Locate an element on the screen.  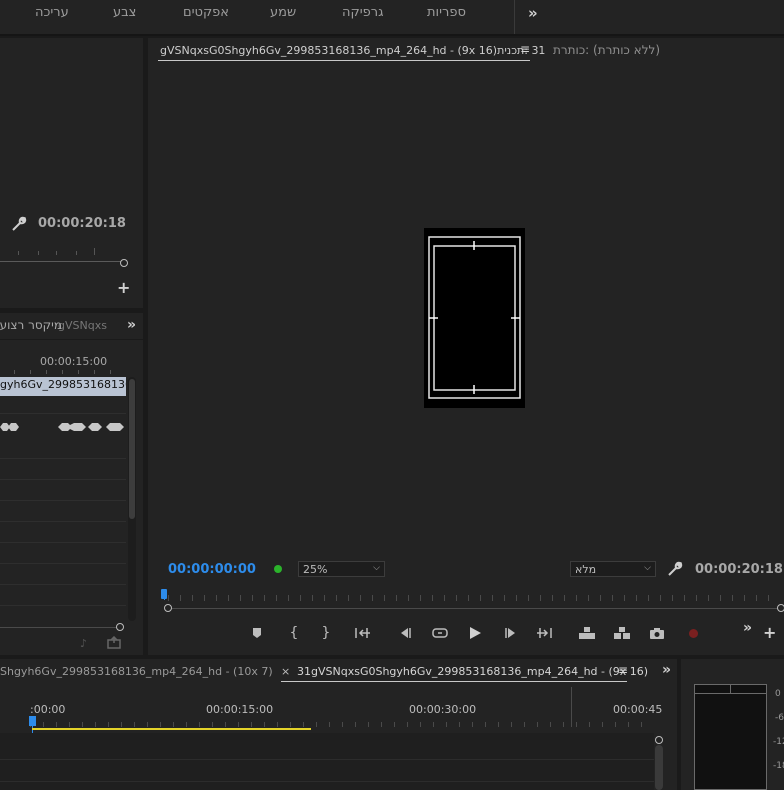
marker-icon is located at coordinates (257, 633).